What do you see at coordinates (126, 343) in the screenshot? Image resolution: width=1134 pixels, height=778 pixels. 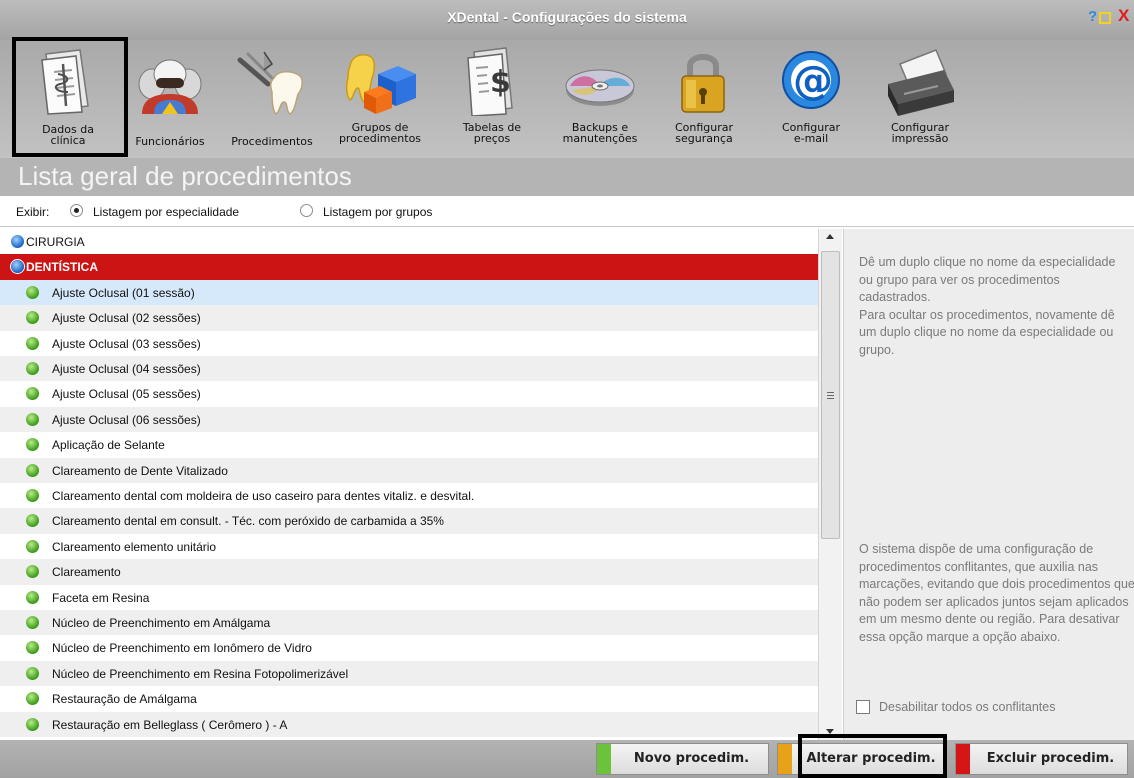 I see `row-label: Ajuste Oclusal (03 sessões)` at bounding box center [126, 343].